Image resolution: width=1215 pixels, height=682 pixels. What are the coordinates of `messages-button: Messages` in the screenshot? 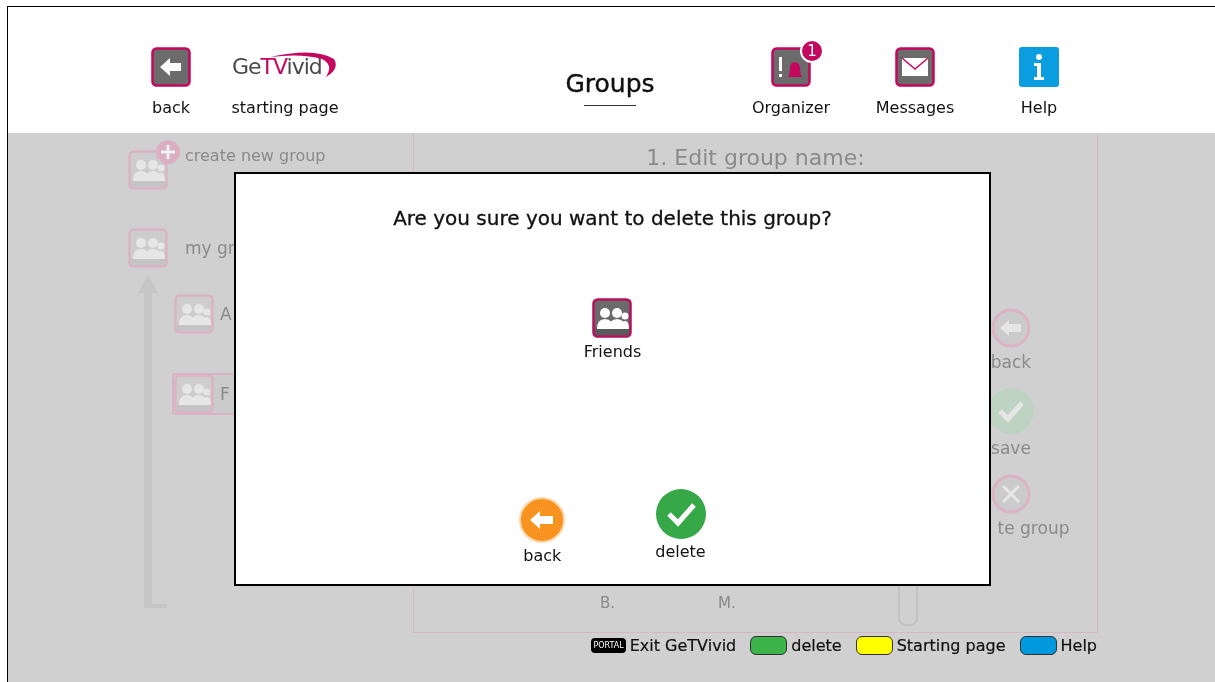 It's located at (915, 82).